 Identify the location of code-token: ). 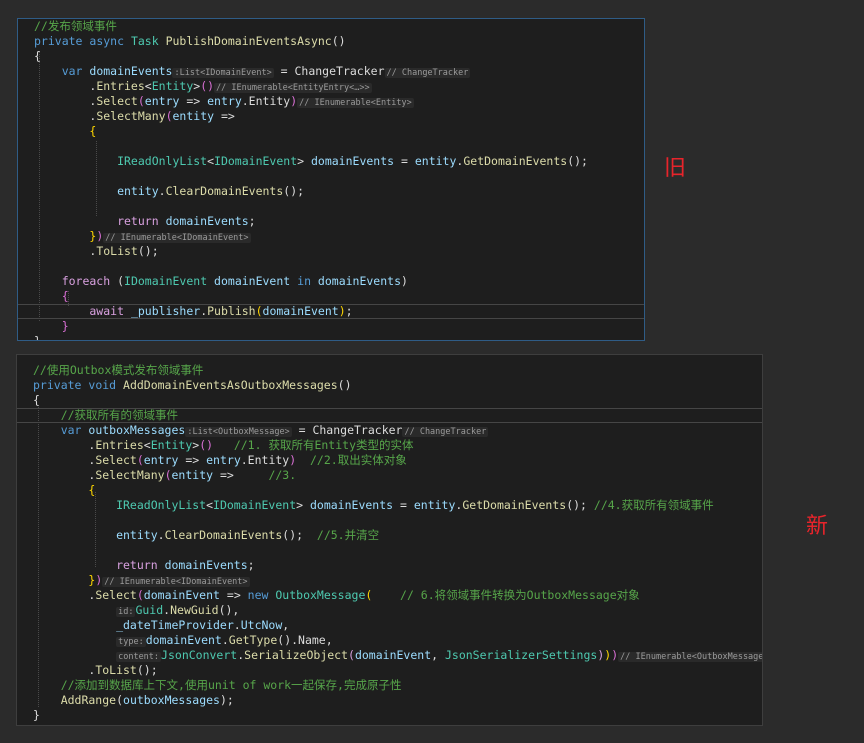
(342, 311).